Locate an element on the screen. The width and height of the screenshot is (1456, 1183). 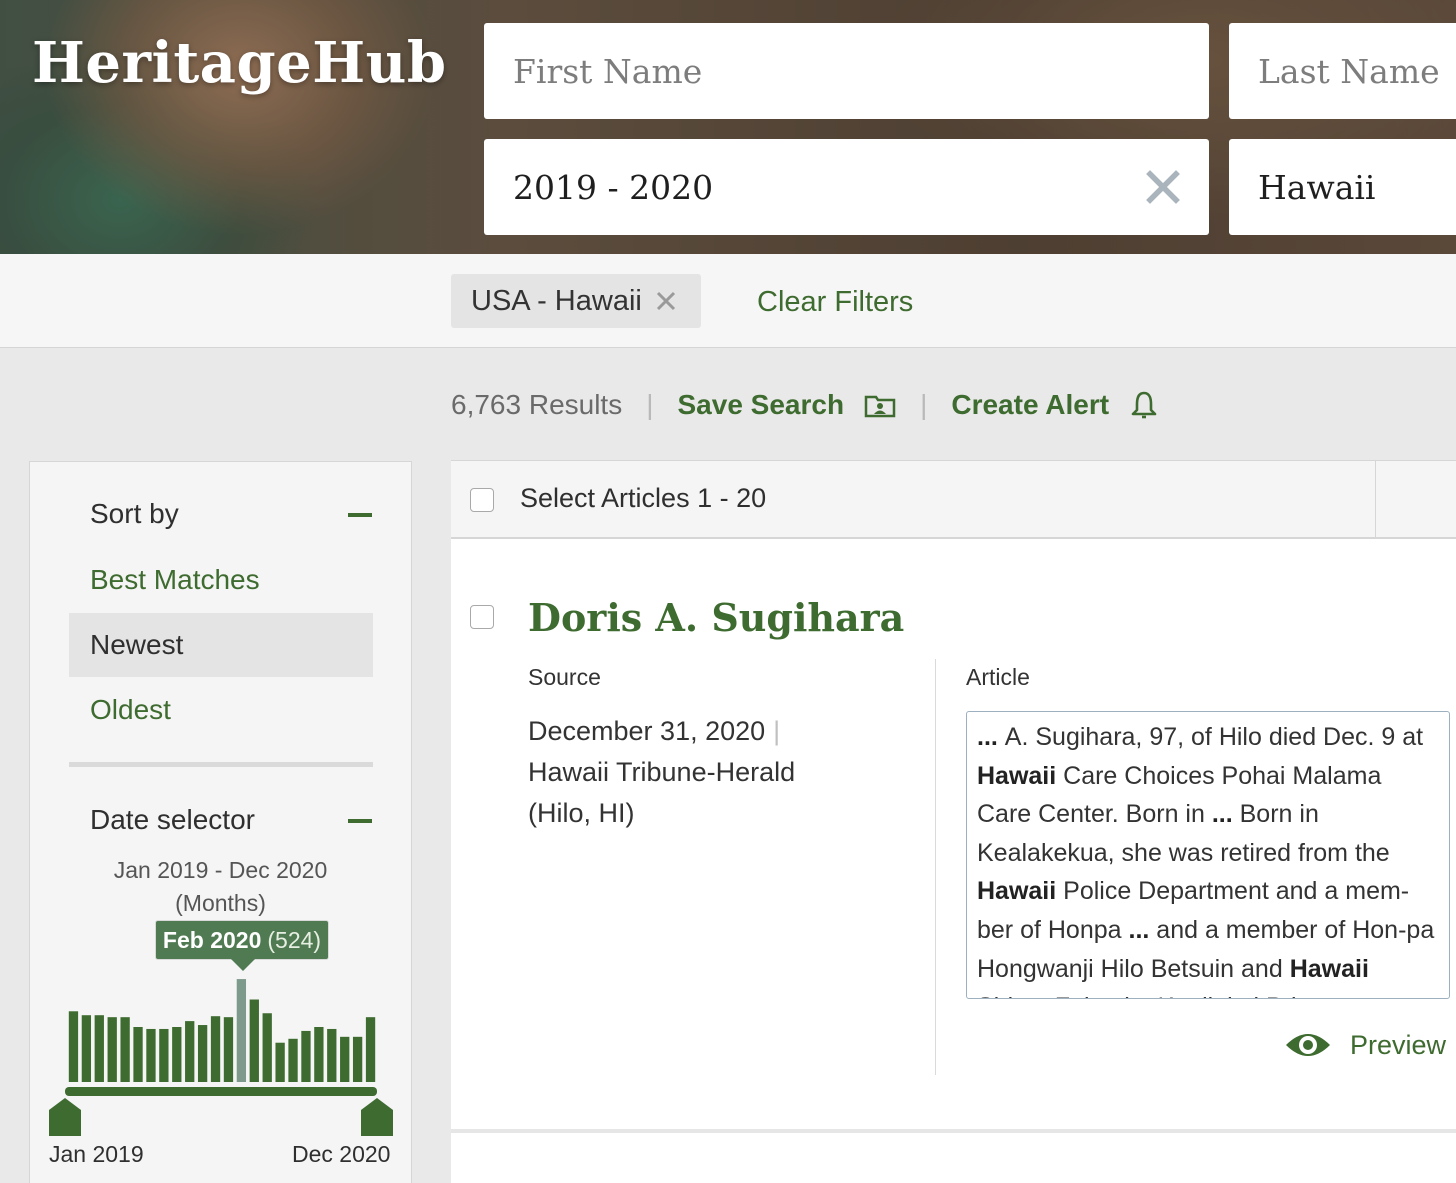
histogram-bar-sep-2020 is located at coordinates (332, 1055).